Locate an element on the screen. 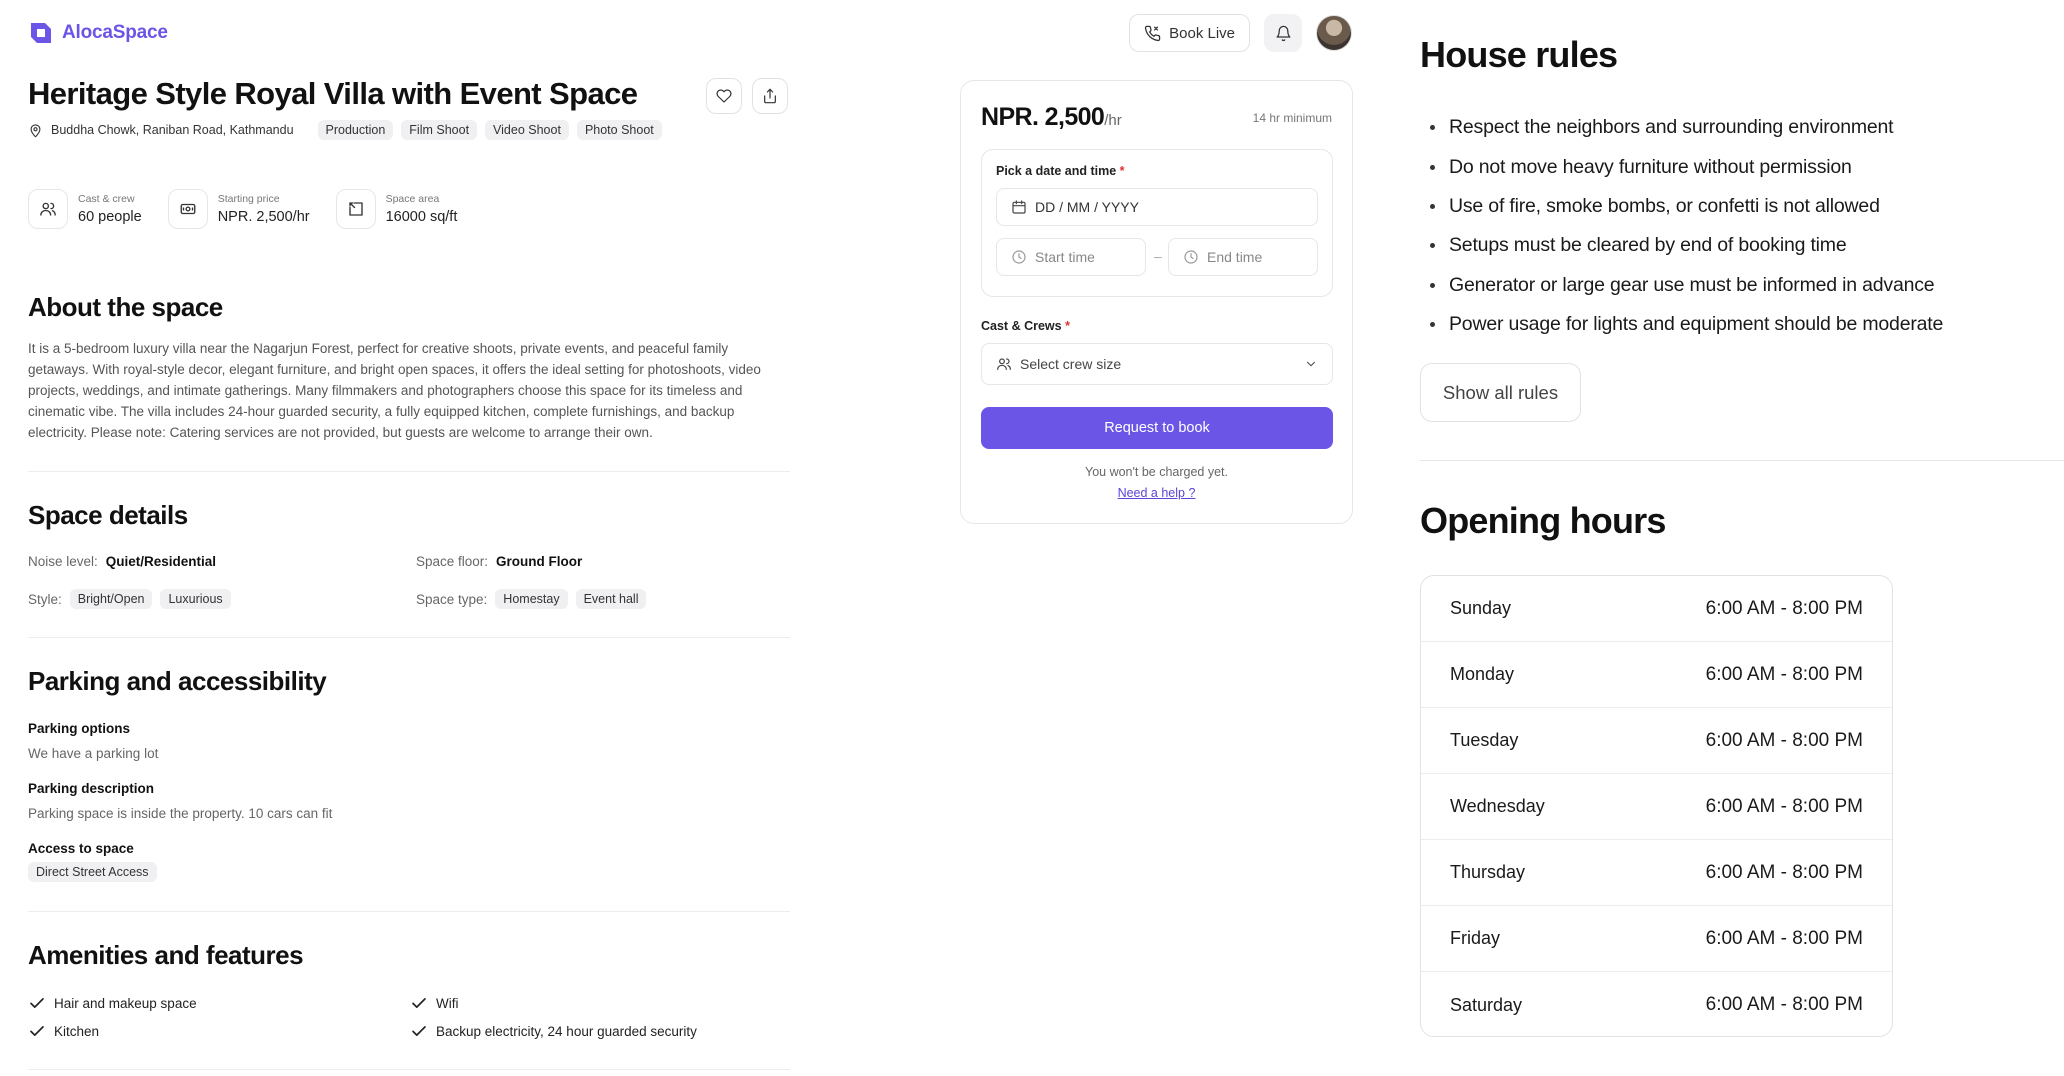  cash-icon is located at coordinates (187, 209).